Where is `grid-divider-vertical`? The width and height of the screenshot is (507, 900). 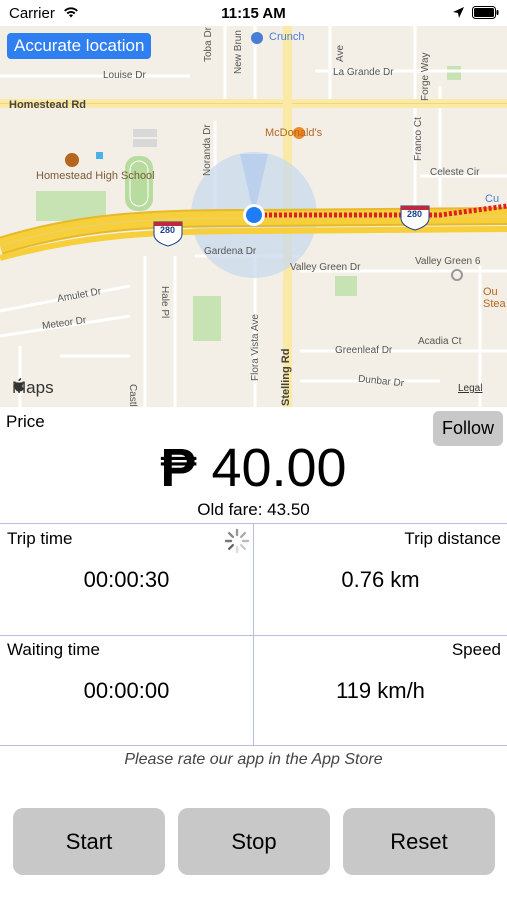 grid-divider-vertical is located at coordinates (253, 634).